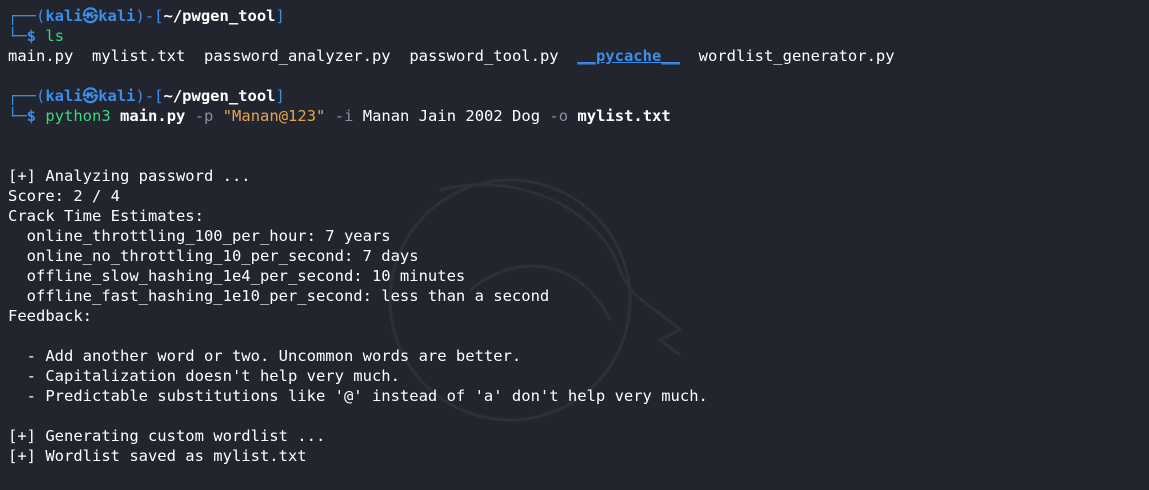 The image size is (1149, 490). What do you see at coordinates (64, 196) in the screenshot?
I see `output-score: Score: 2 / 4` at bounding box center [64, 196].